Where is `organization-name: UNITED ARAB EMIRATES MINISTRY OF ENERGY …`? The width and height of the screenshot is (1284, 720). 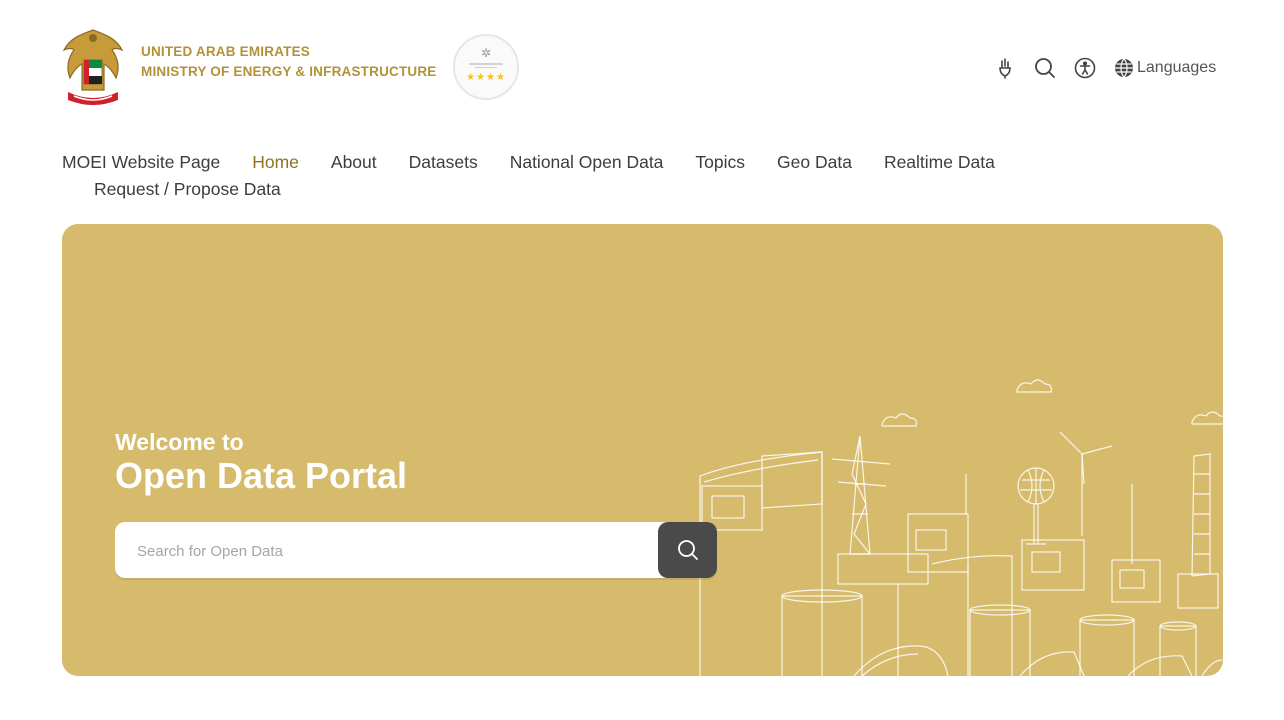
organization-name: UNITED ARAB EMIRATES MINISTRY OF ENERGY … is located at coordinates (289, 62).